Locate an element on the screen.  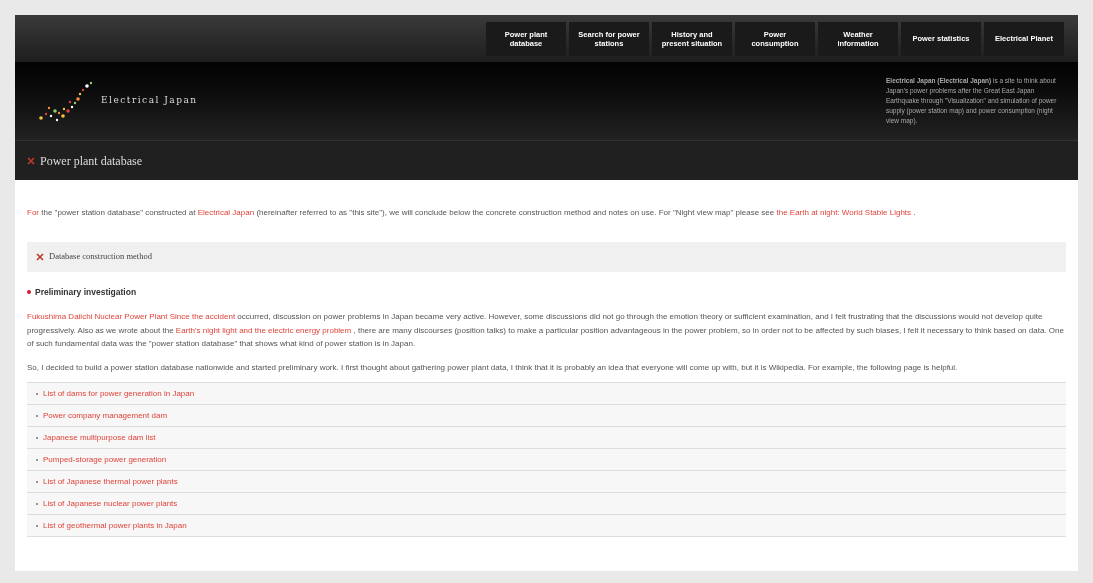
text-link: For is located at coordinates (33, 212).